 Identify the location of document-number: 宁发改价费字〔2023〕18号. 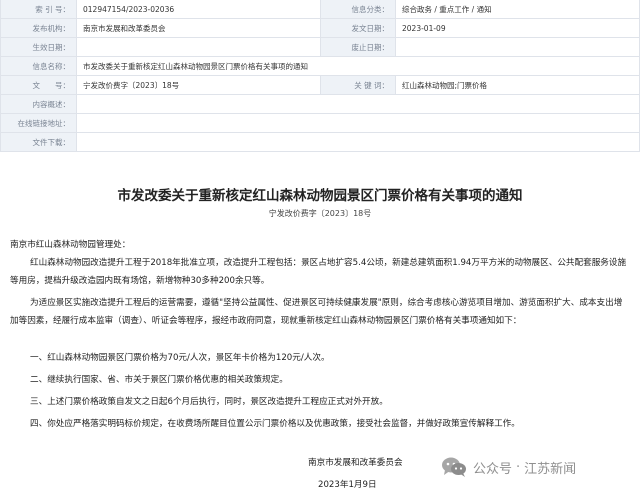
(320, 213).